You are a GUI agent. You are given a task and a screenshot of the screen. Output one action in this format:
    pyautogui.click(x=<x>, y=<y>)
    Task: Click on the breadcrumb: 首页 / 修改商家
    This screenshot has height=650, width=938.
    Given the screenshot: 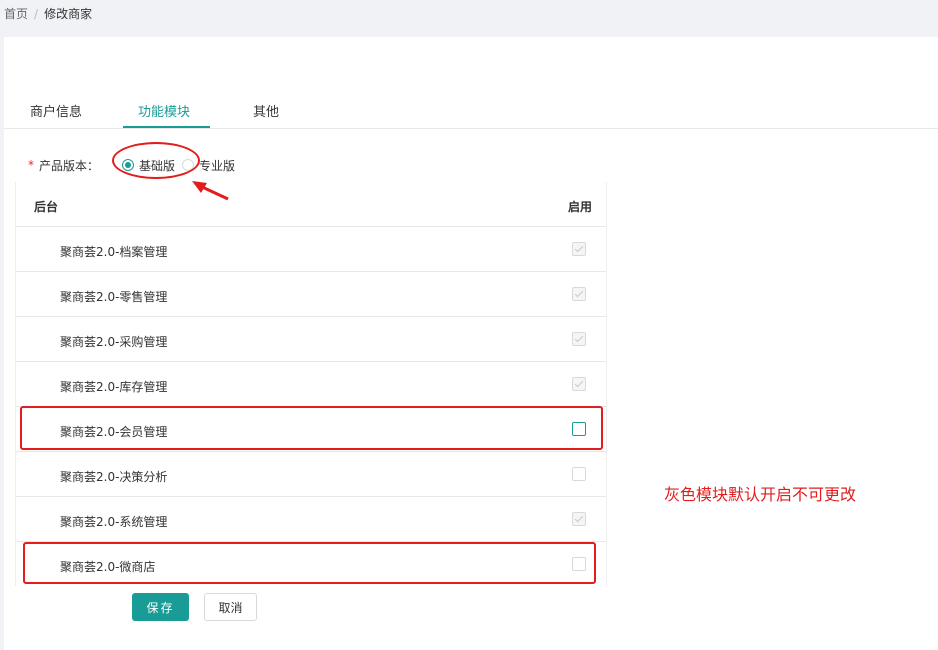 What is the action you would take?
    pyautogui.click(x=48, y=13)
    